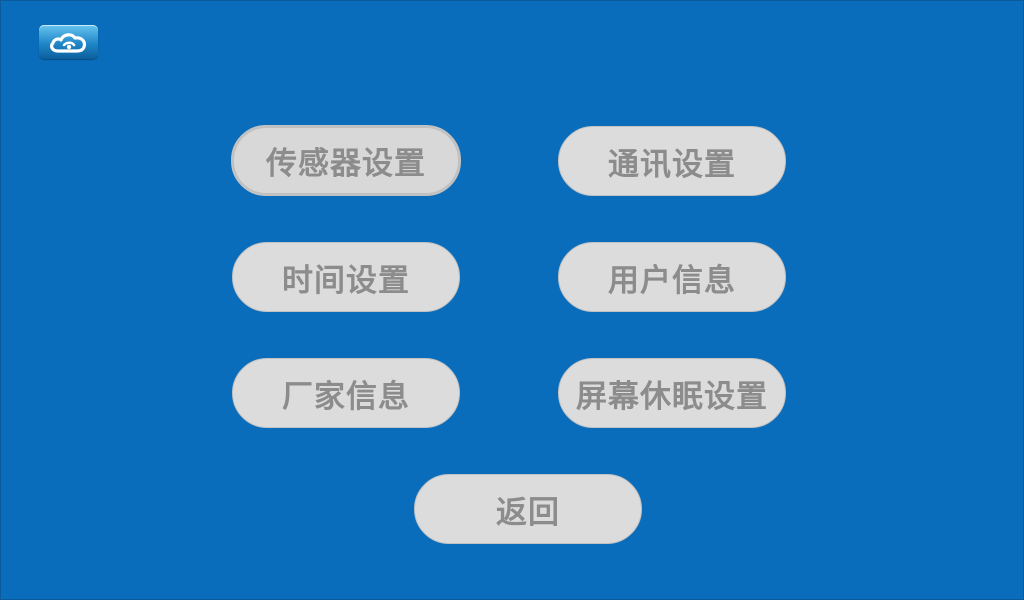 This screenshot has width=1024, height=600. What do you see at coordinates (528, 509) in the screenshot?
I see `back-button: 返回` at bounding box center [528, 509].